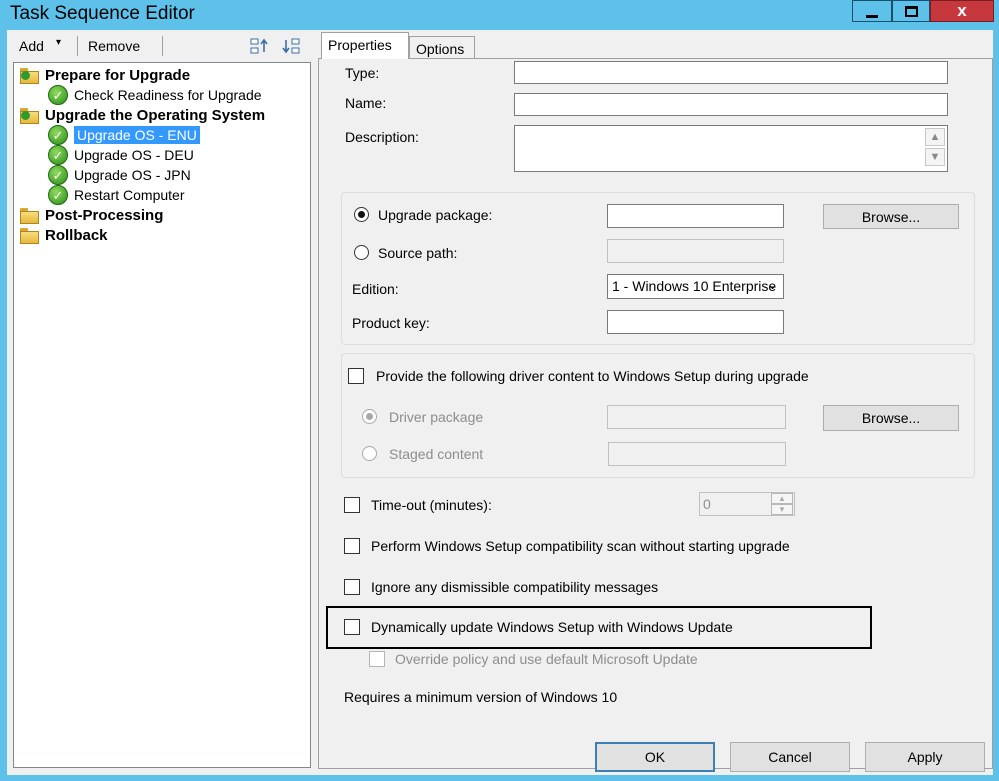 The width and height of the screenshot is (999, 781). I want to click on move-up-icon, so click(259, 46).